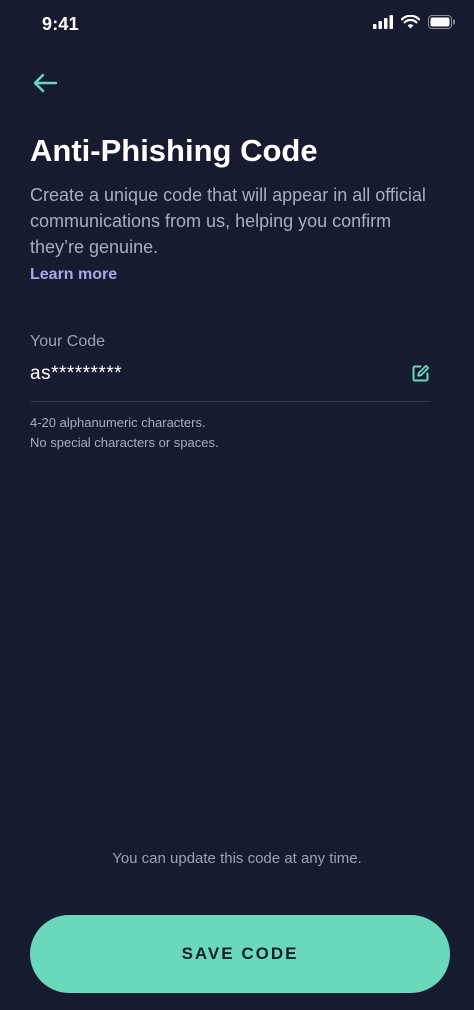  Describe the element at coordinates (230, 401) in the screenshot. I see `field-divider` at that location.